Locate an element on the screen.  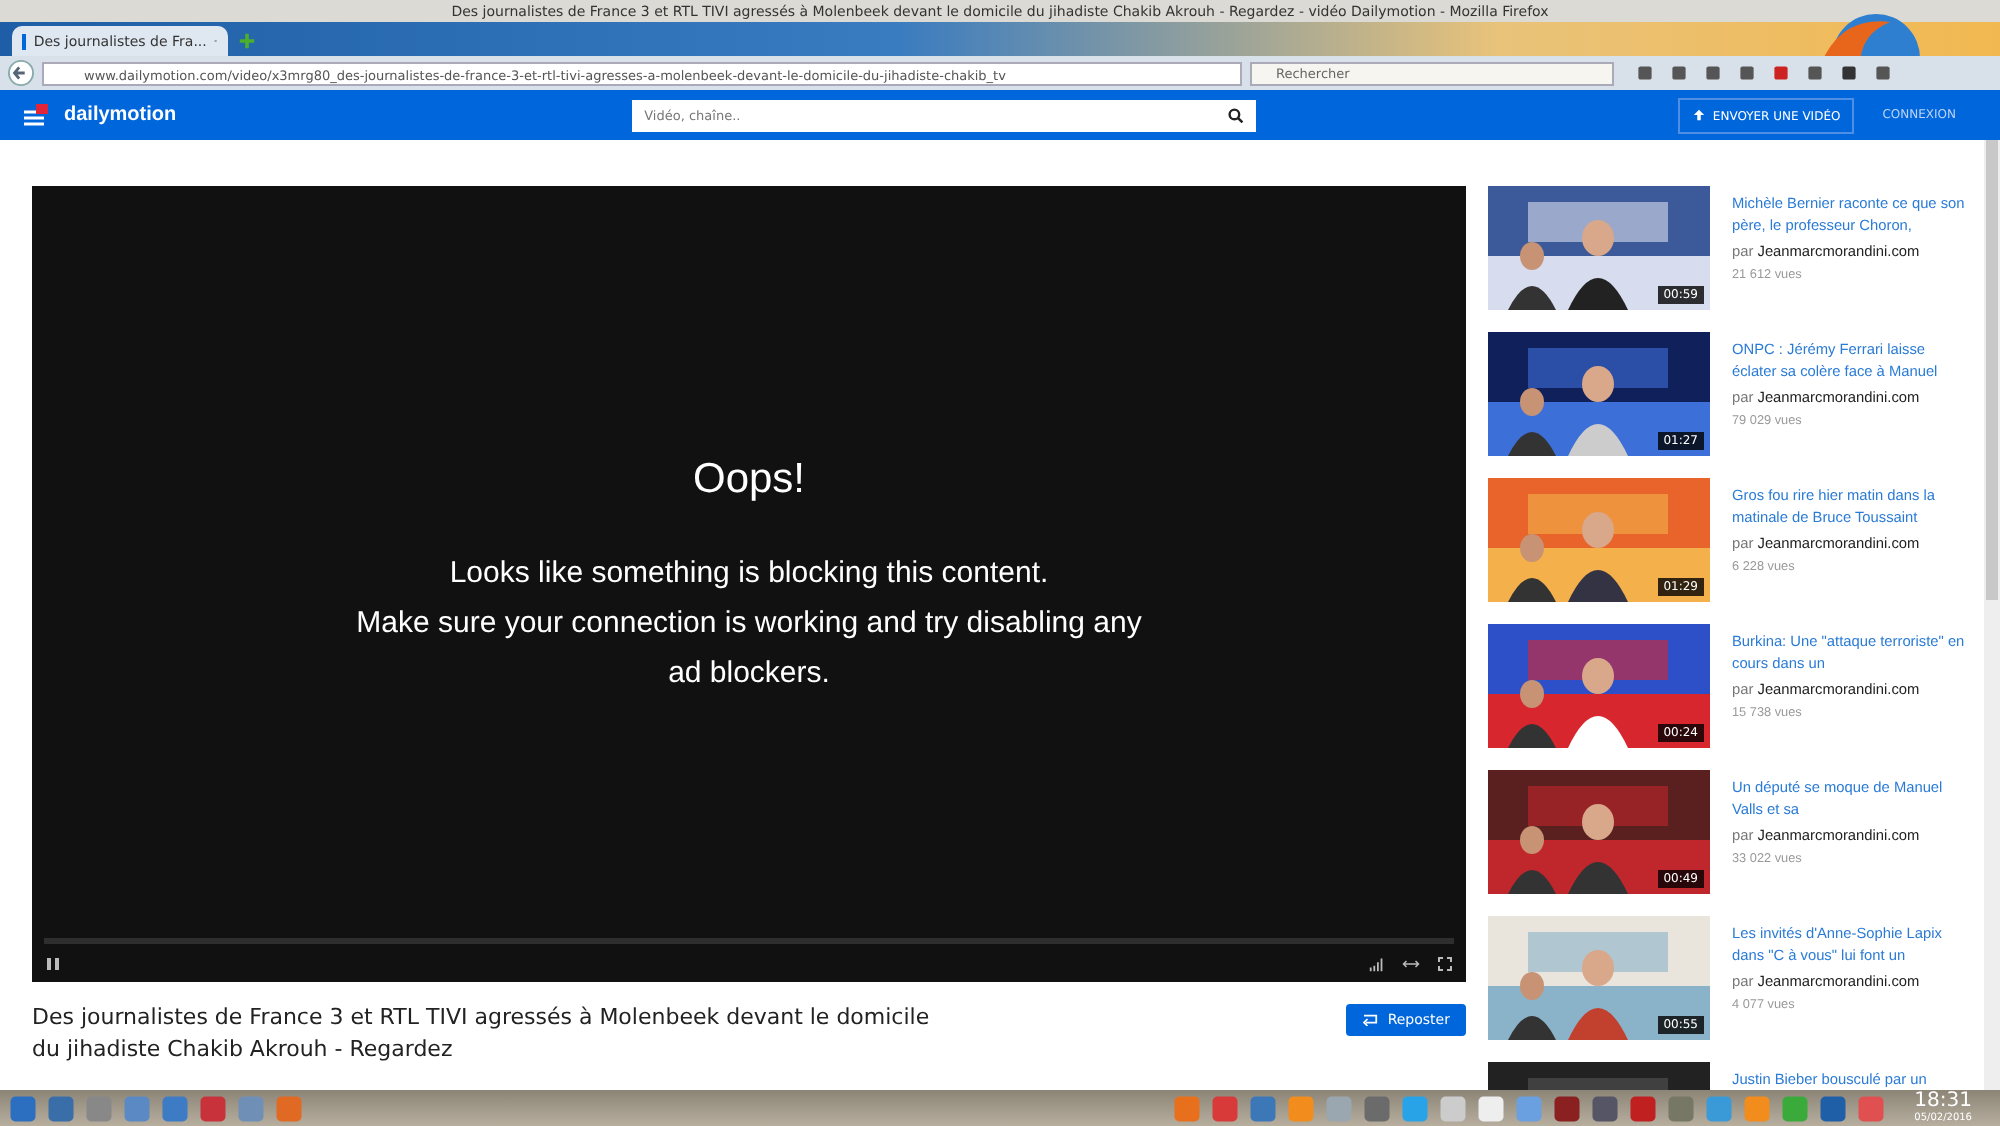
error-message: Looks like something is blocking this content. Make sure your connection is working and try disabling any ad blockers. is located at coordinates (749, 623).